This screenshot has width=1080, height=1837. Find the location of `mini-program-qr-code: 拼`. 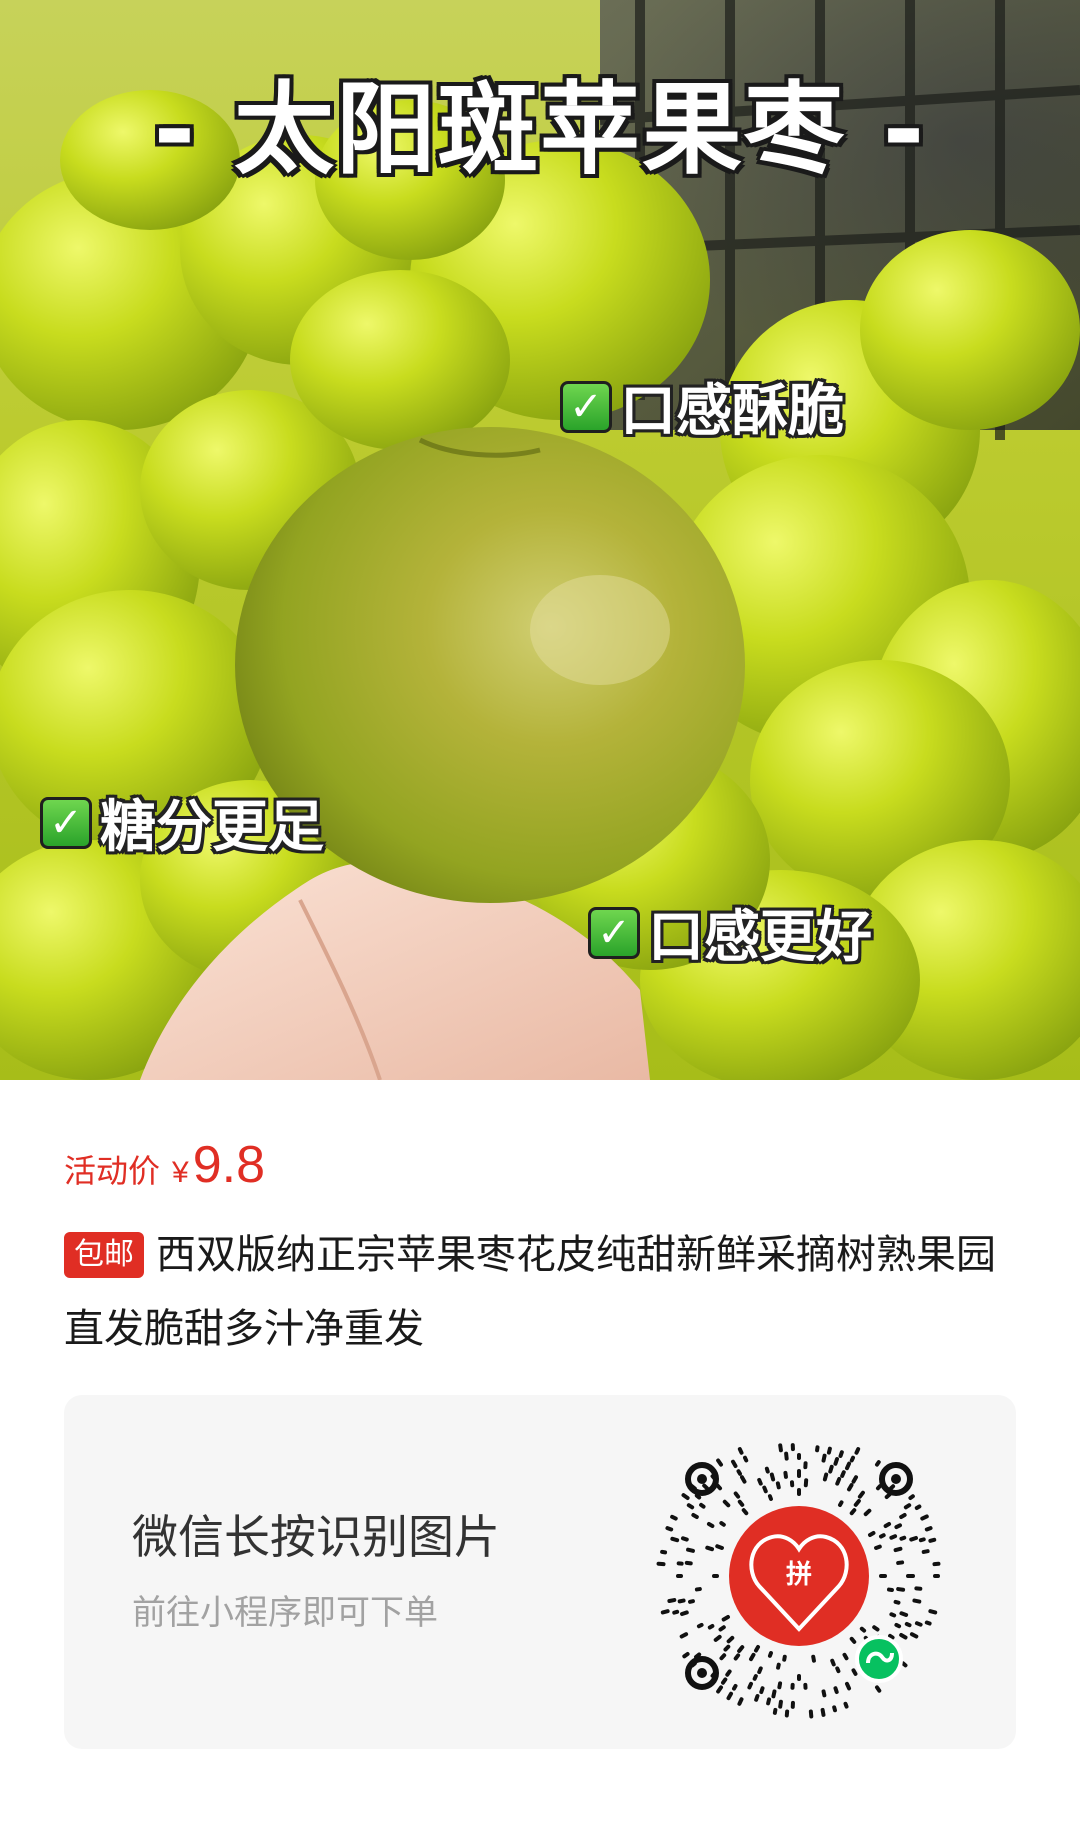

mini-program-qr-code: 拼 is located at coordinates (799, 1576).